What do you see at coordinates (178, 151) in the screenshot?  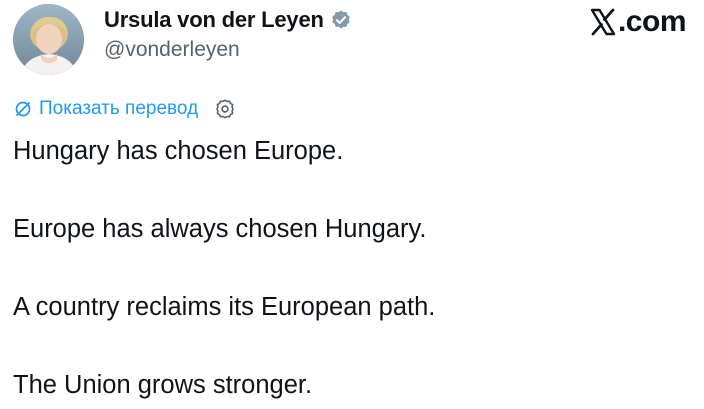 I see `tweet-line: Hungary has chosen Europe.` at bounding box center [178, 151].